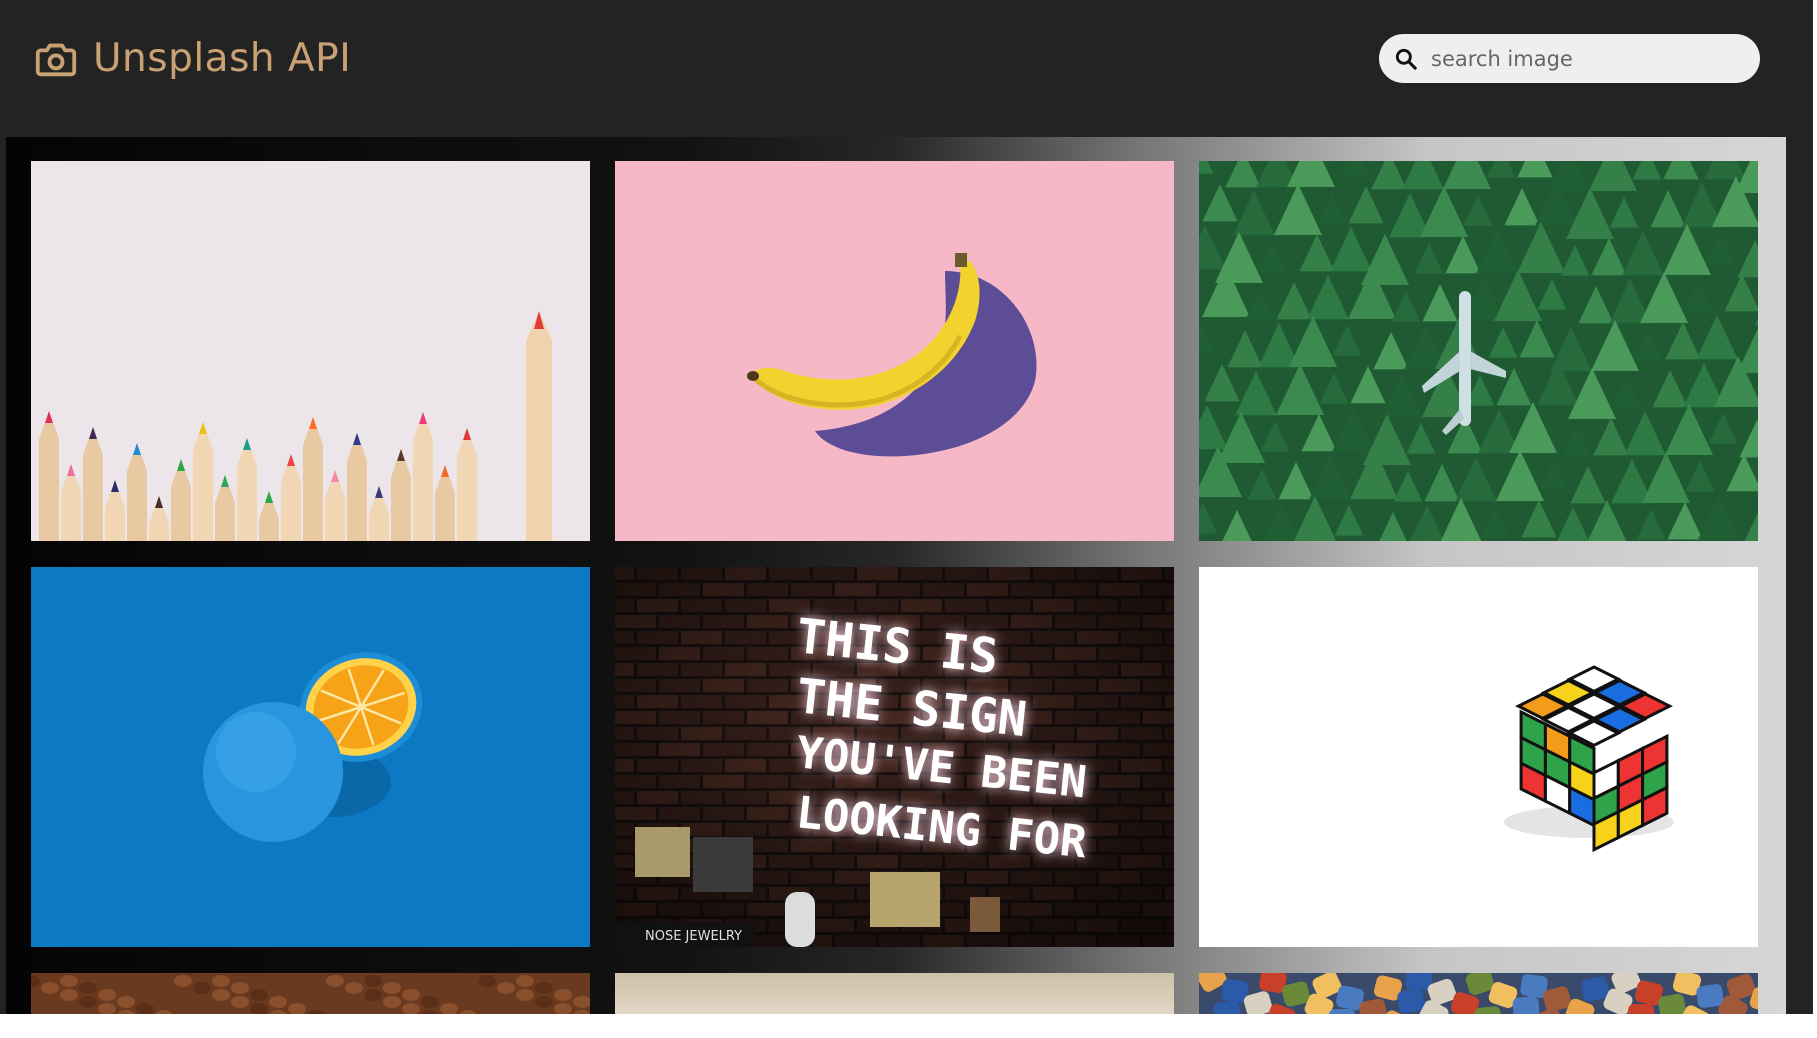 This screenshot has height=1038, width=1817. I want to click on photo-colored-pencils, so click(310, 351).